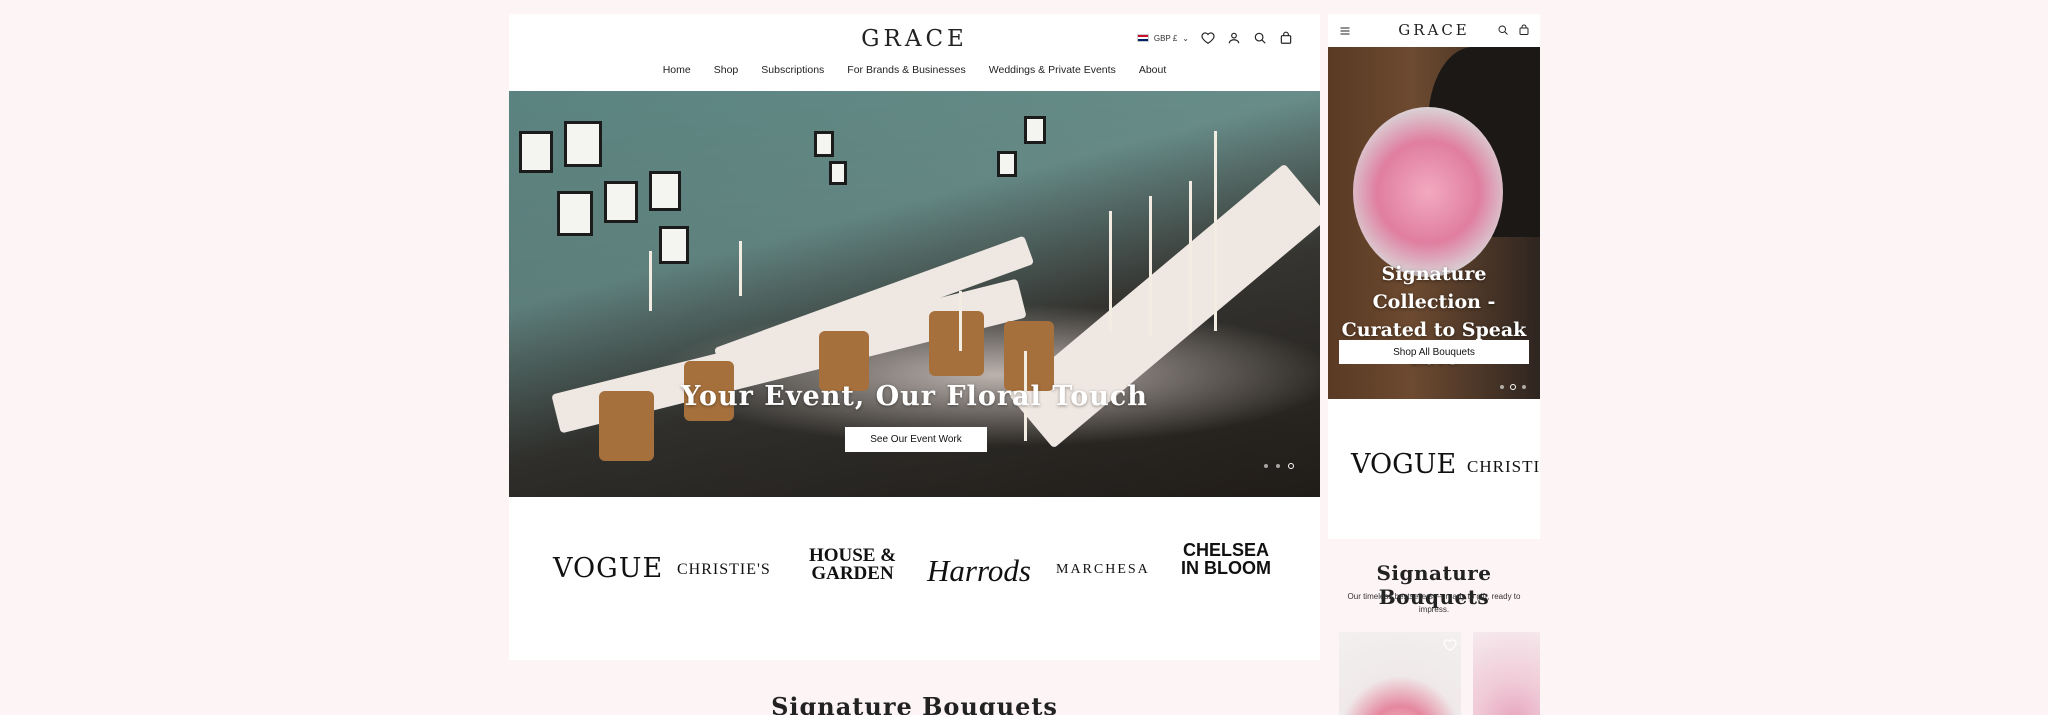 This screenshot has height=715, width=2048. Describe the element at coordinates (914, 396) in the screenshot. I see `hero-title: Your Event, Our Floral Touch` at that location.